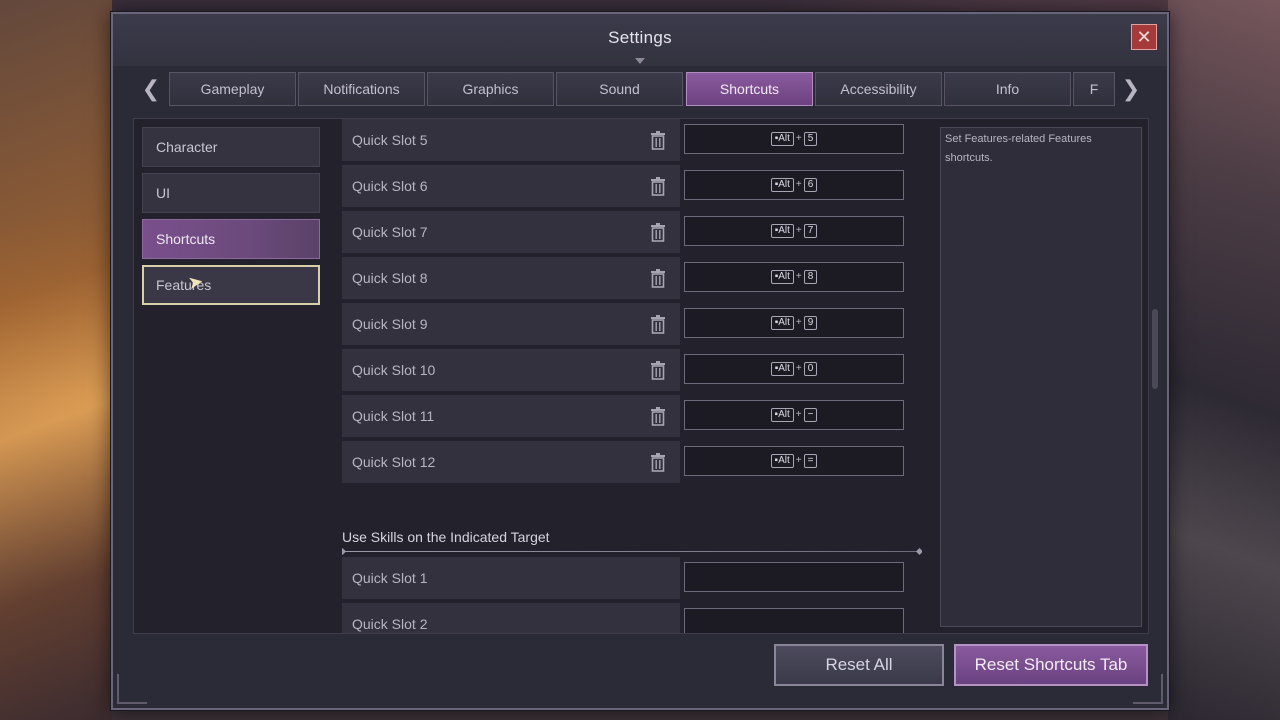 This screenshot has height=720, width=1280. What do you see at coordinates (490, 89) in the screenshot?
I see `tab-graphics: Graphics` at bounding box center [490, 89].